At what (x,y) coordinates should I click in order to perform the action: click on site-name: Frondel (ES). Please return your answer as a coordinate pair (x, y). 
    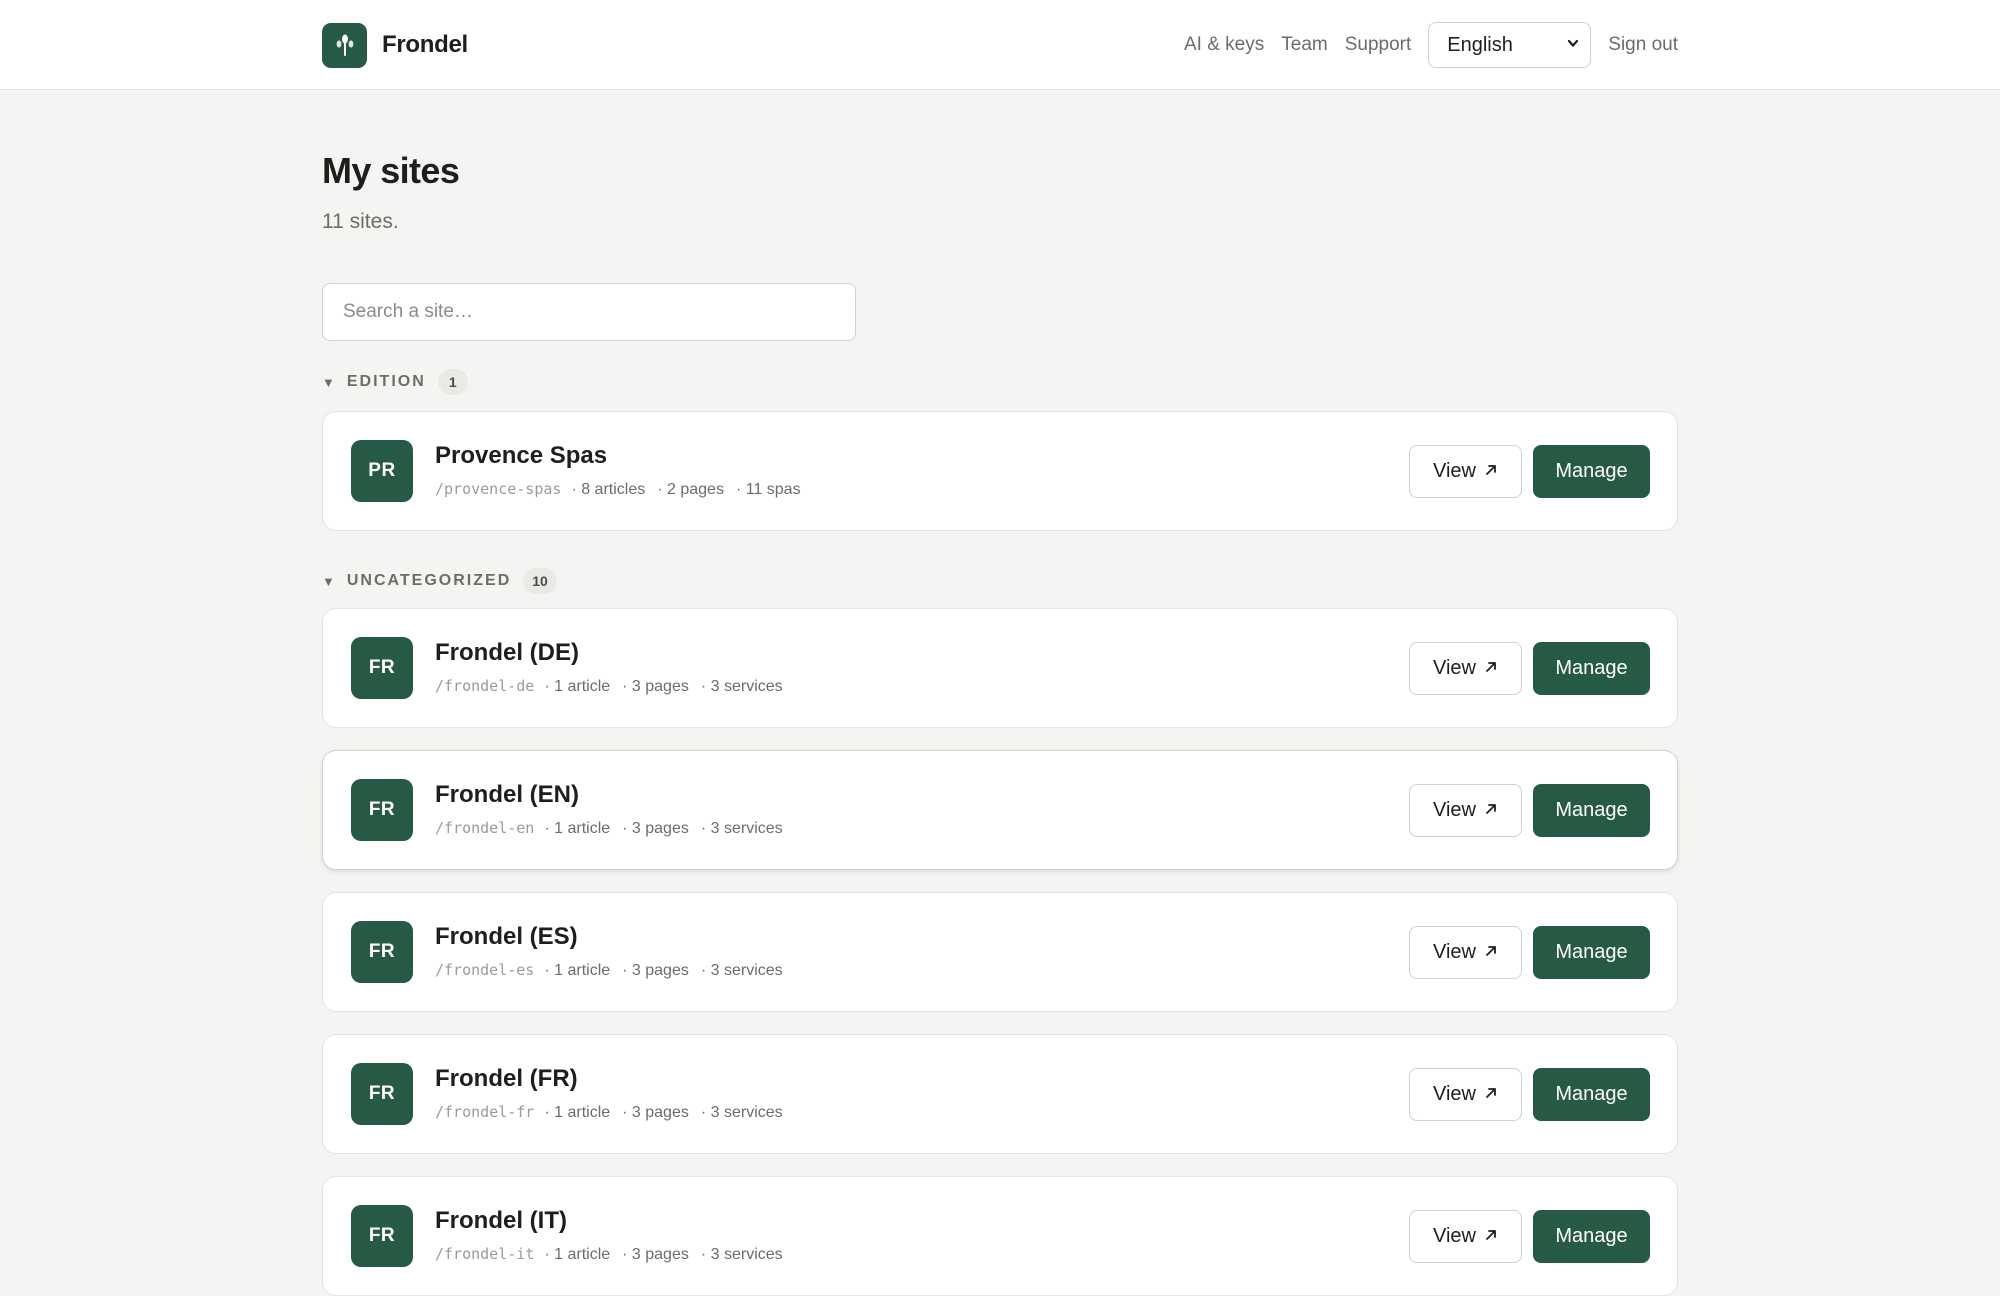
    Looking at the image, I should click on (506, 936).